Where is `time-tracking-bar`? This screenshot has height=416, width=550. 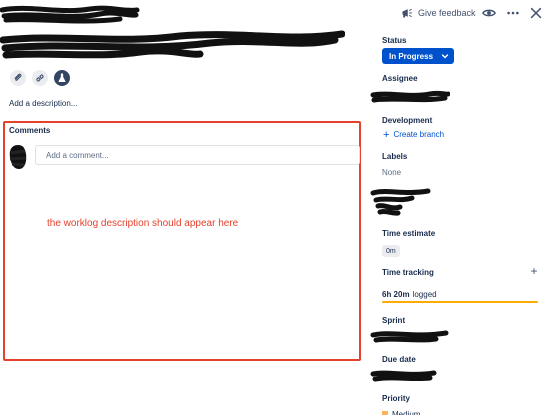 time-tracking-bar is located at coordinates (460, 302).